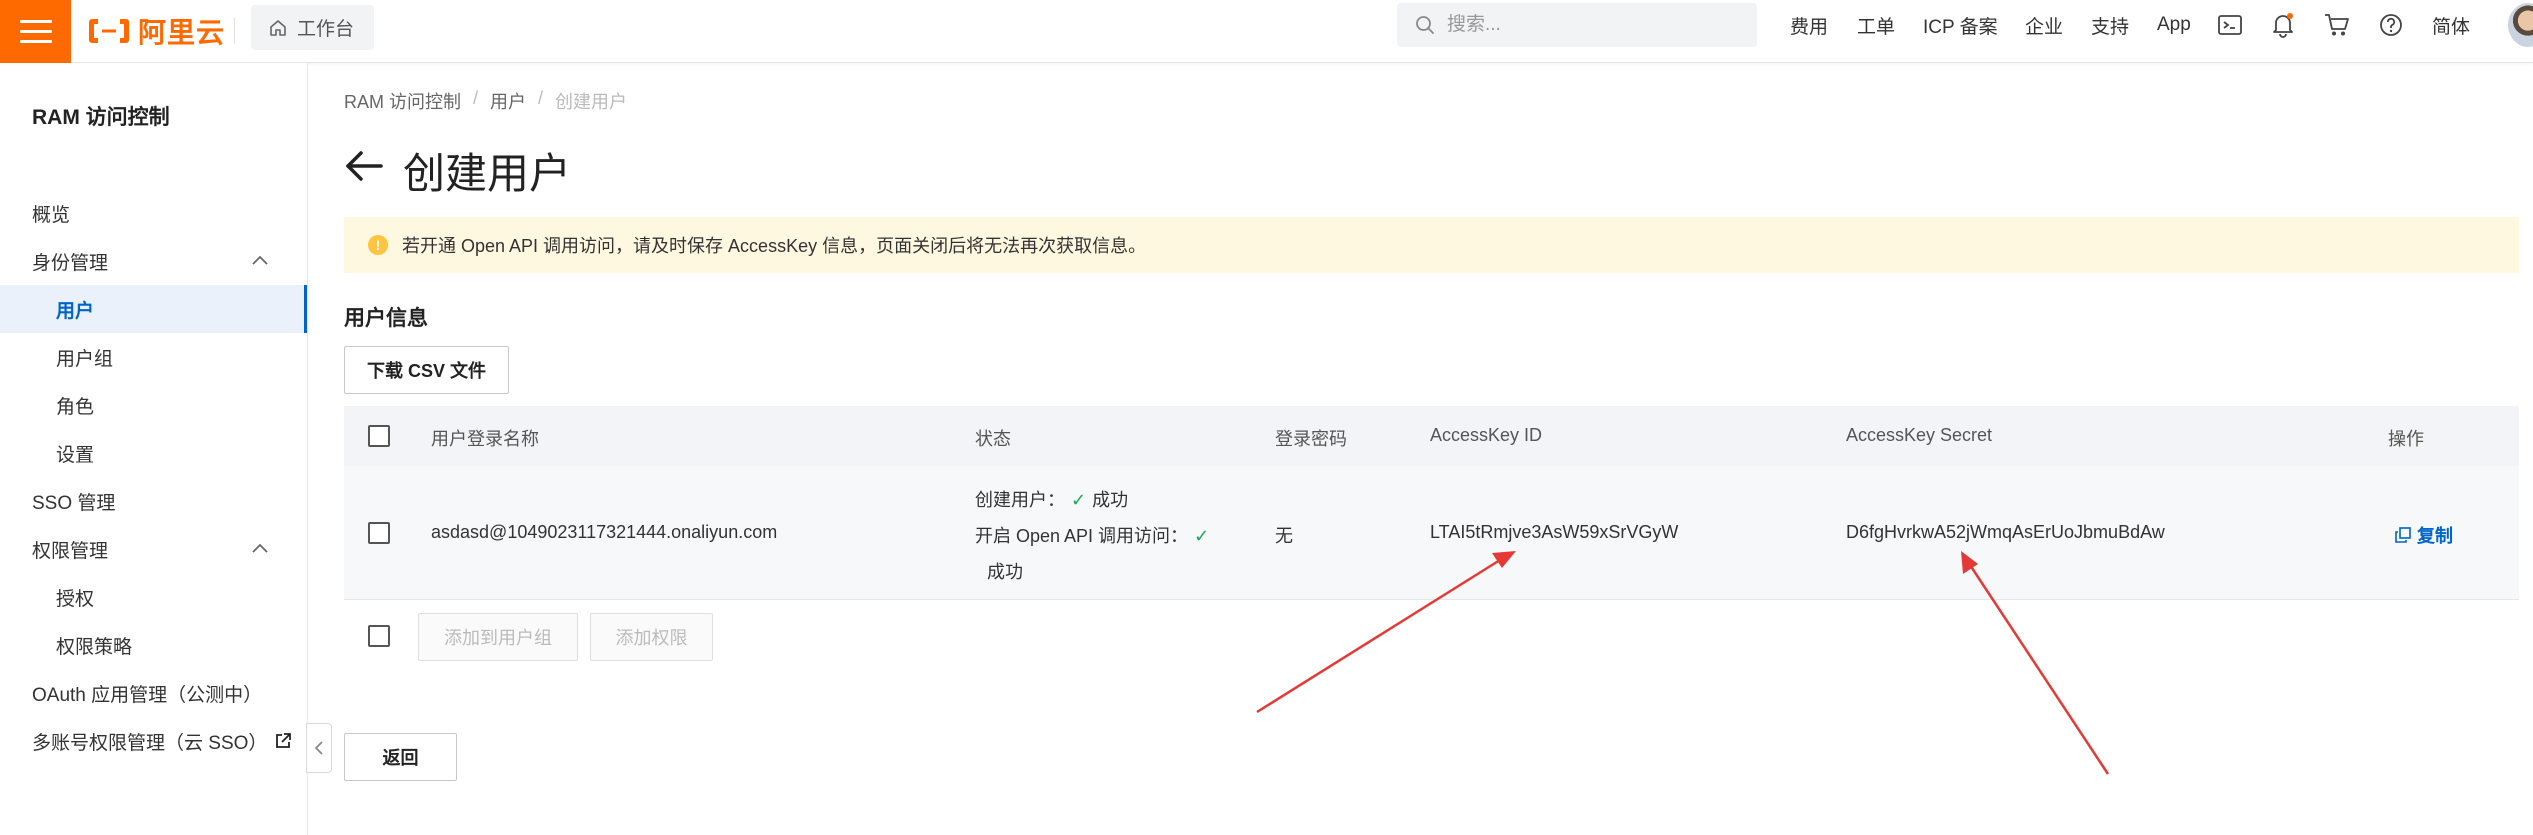 The width and height of the screenshot is (2533, 835). I want to click on search-box, so click(1577, 25).